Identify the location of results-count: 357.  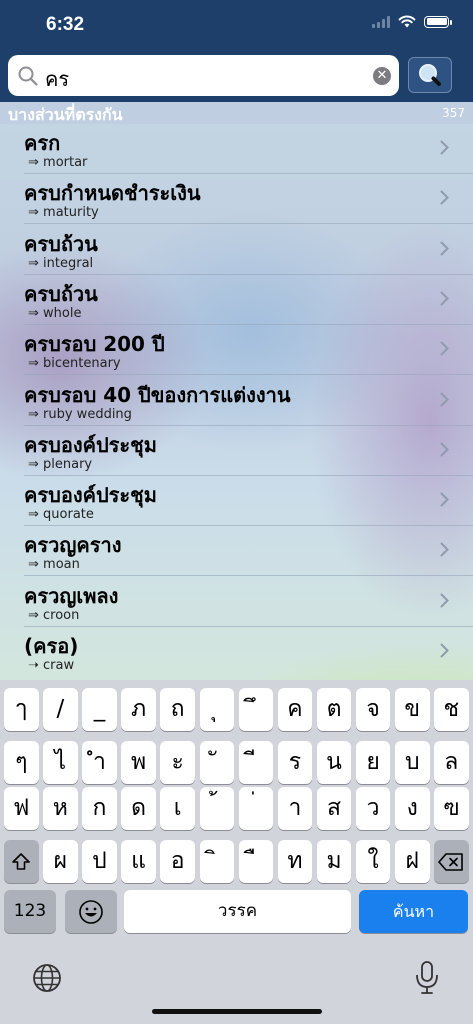
(453, 113).